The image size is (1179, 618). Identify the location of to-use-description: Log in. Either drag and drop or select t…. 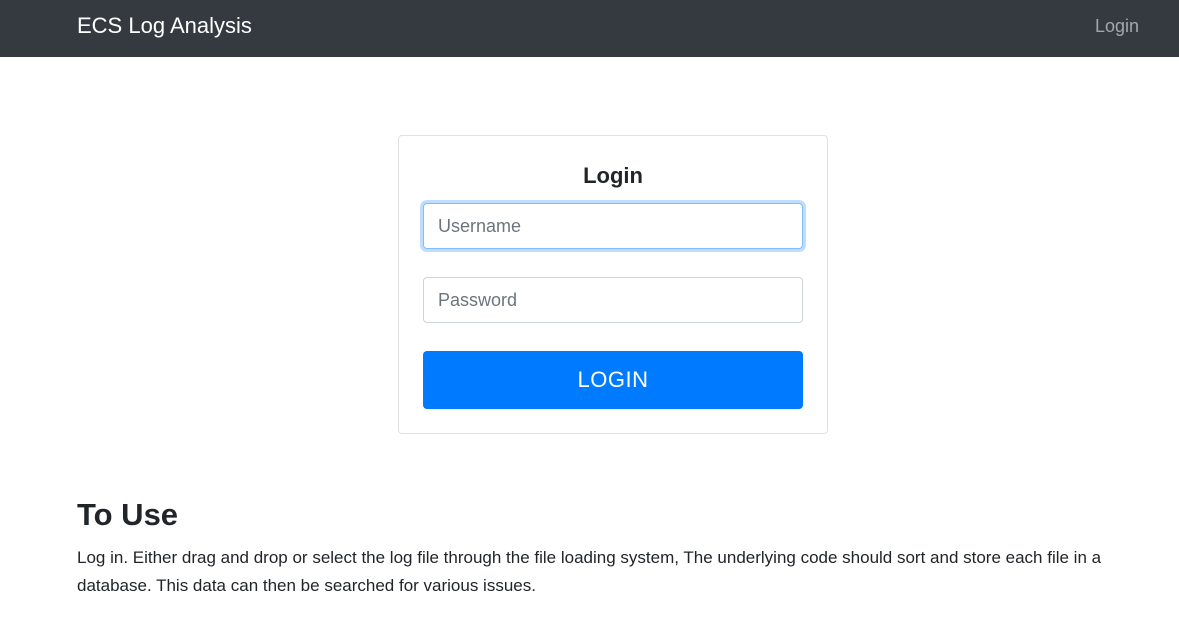
(589, 571).